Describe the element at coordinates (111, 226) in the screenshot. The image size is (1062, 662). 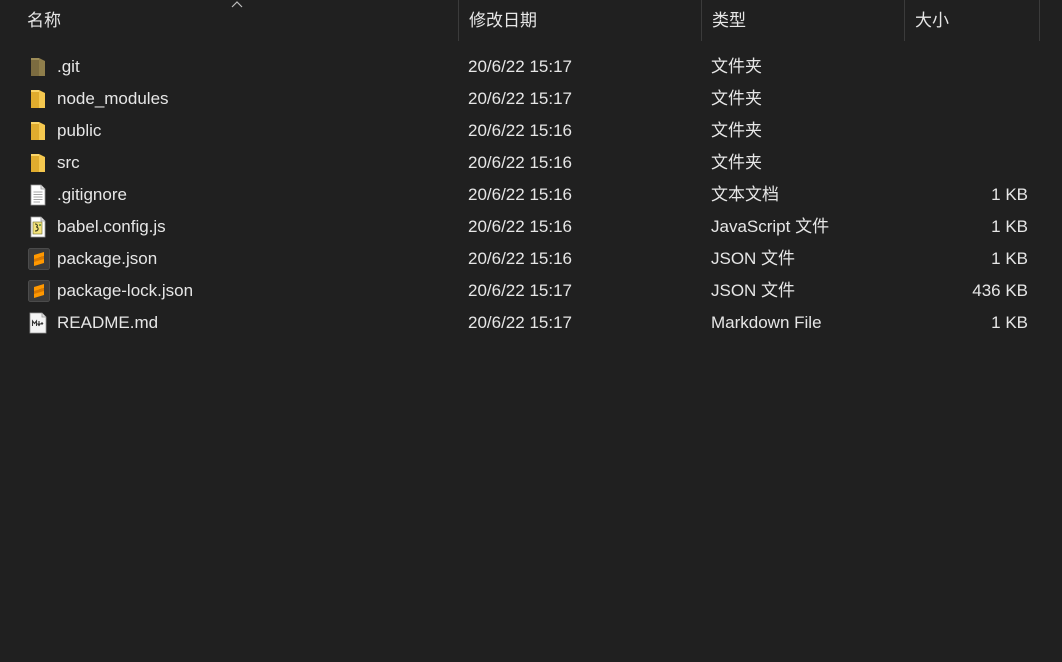
I see `file-name: babel.config.js` at that location.